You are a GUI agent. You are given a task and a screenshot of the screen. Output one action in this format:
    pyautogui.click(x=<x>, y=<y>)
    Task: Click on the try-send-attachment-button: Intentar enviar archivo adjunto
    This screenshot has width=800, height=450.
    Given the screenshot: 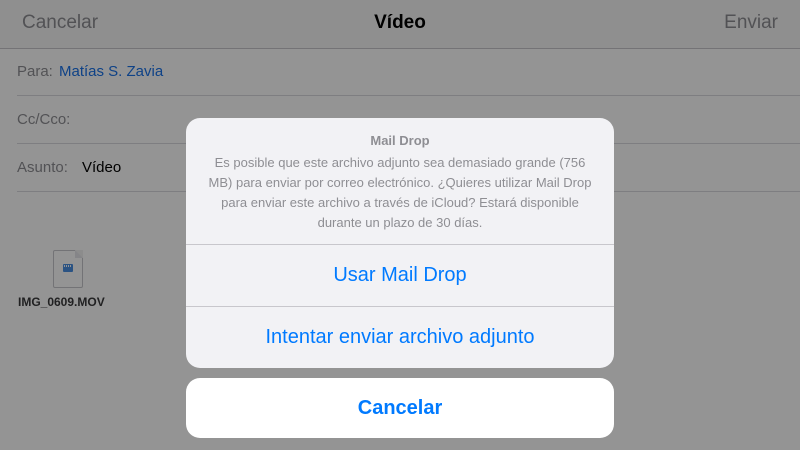 What is the action you would take?
    pyautogui.click(x=400, y=337)
    